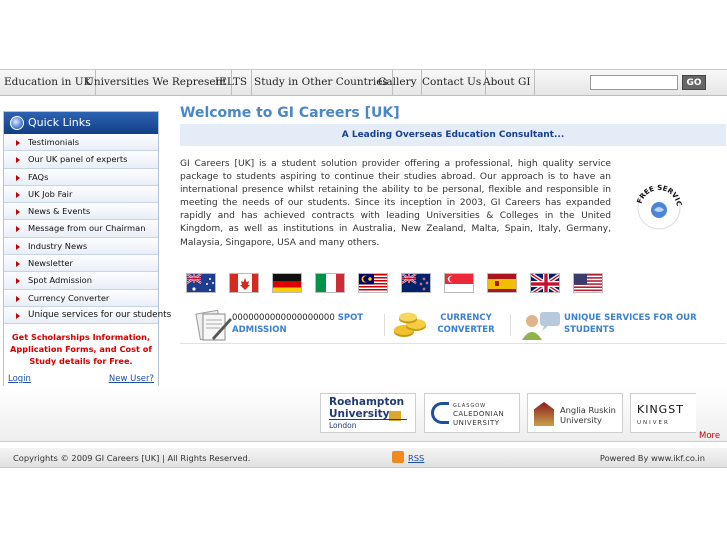 The width and height of the screenshot is (727, 545). What do you see at coordinates (452, 82) in the screenshot?
I see `nav-contact-us: Contact Us` at bounding box center [452, 82].